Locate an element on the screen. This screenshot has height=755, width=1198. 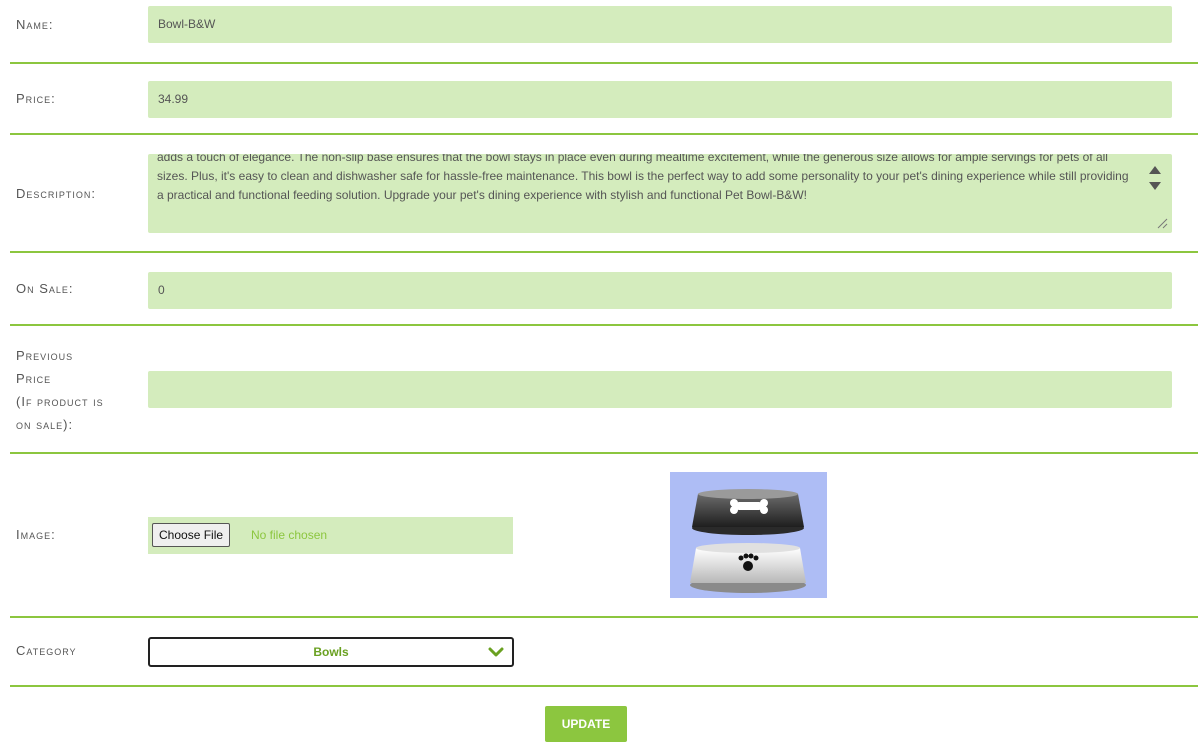
name-input: Bowl-B&W is located at coordinates (660, 24).